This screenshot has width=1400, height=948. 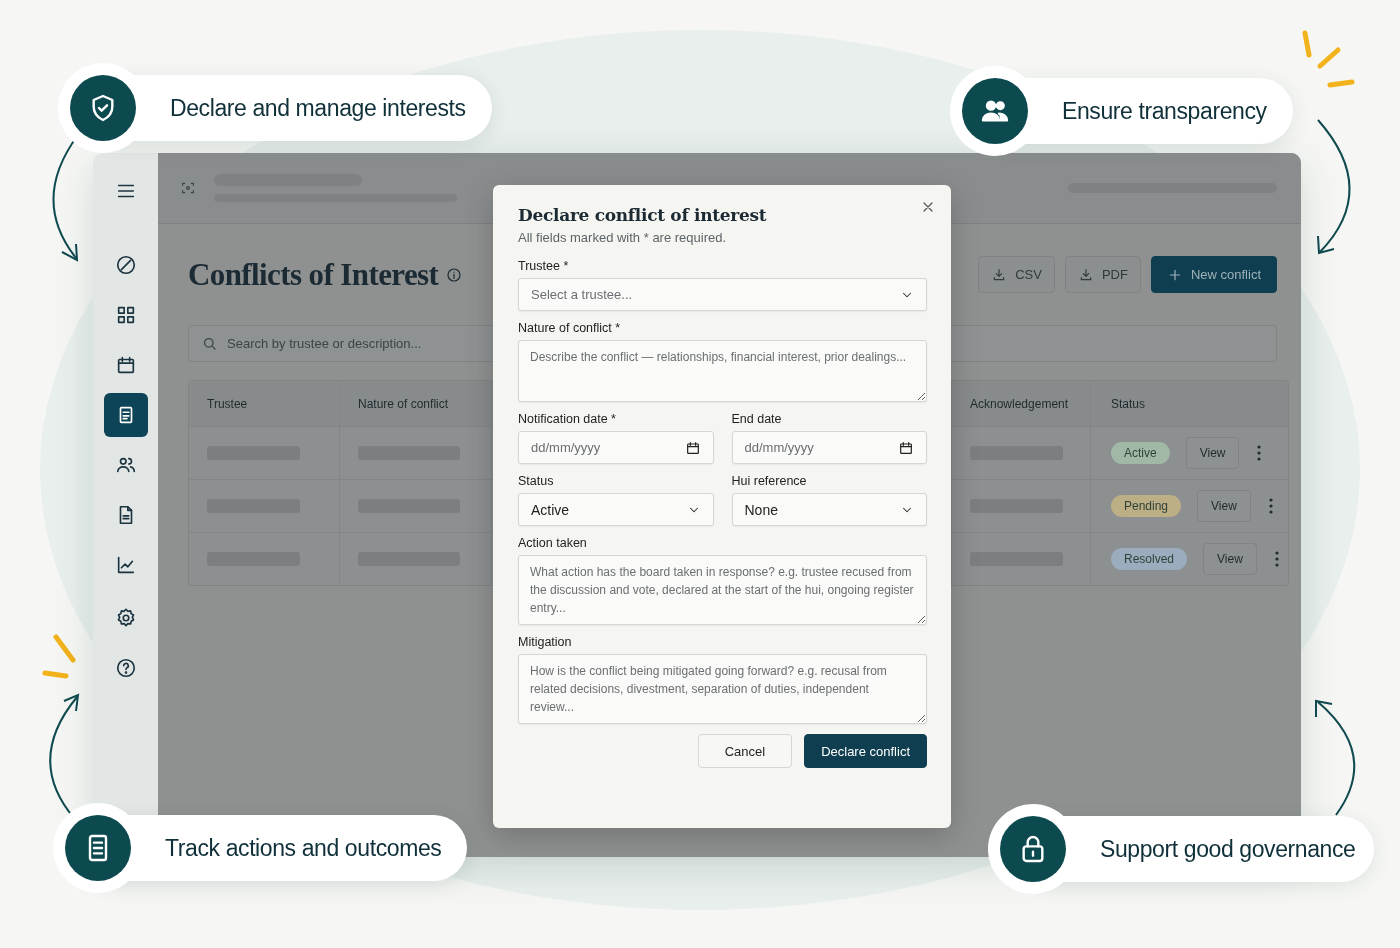 What do you see at coordinates (570, 328) in the screenshot?
I see `field-label: Nature of conflict *` at bounding box center [570, 328].